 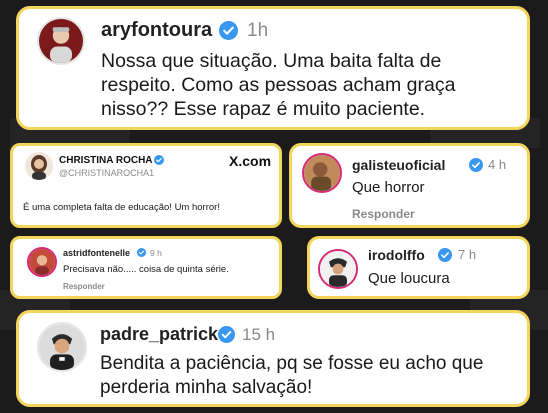 I want to click on comment-username: padre_patrick, so click(x=159, y=334).